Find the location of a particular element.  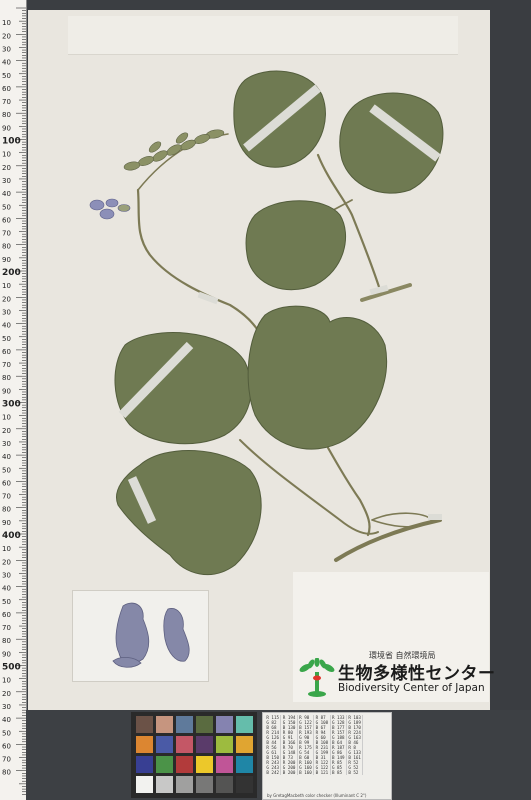

middle-leaflet-right is located at coordinates (317, 377).